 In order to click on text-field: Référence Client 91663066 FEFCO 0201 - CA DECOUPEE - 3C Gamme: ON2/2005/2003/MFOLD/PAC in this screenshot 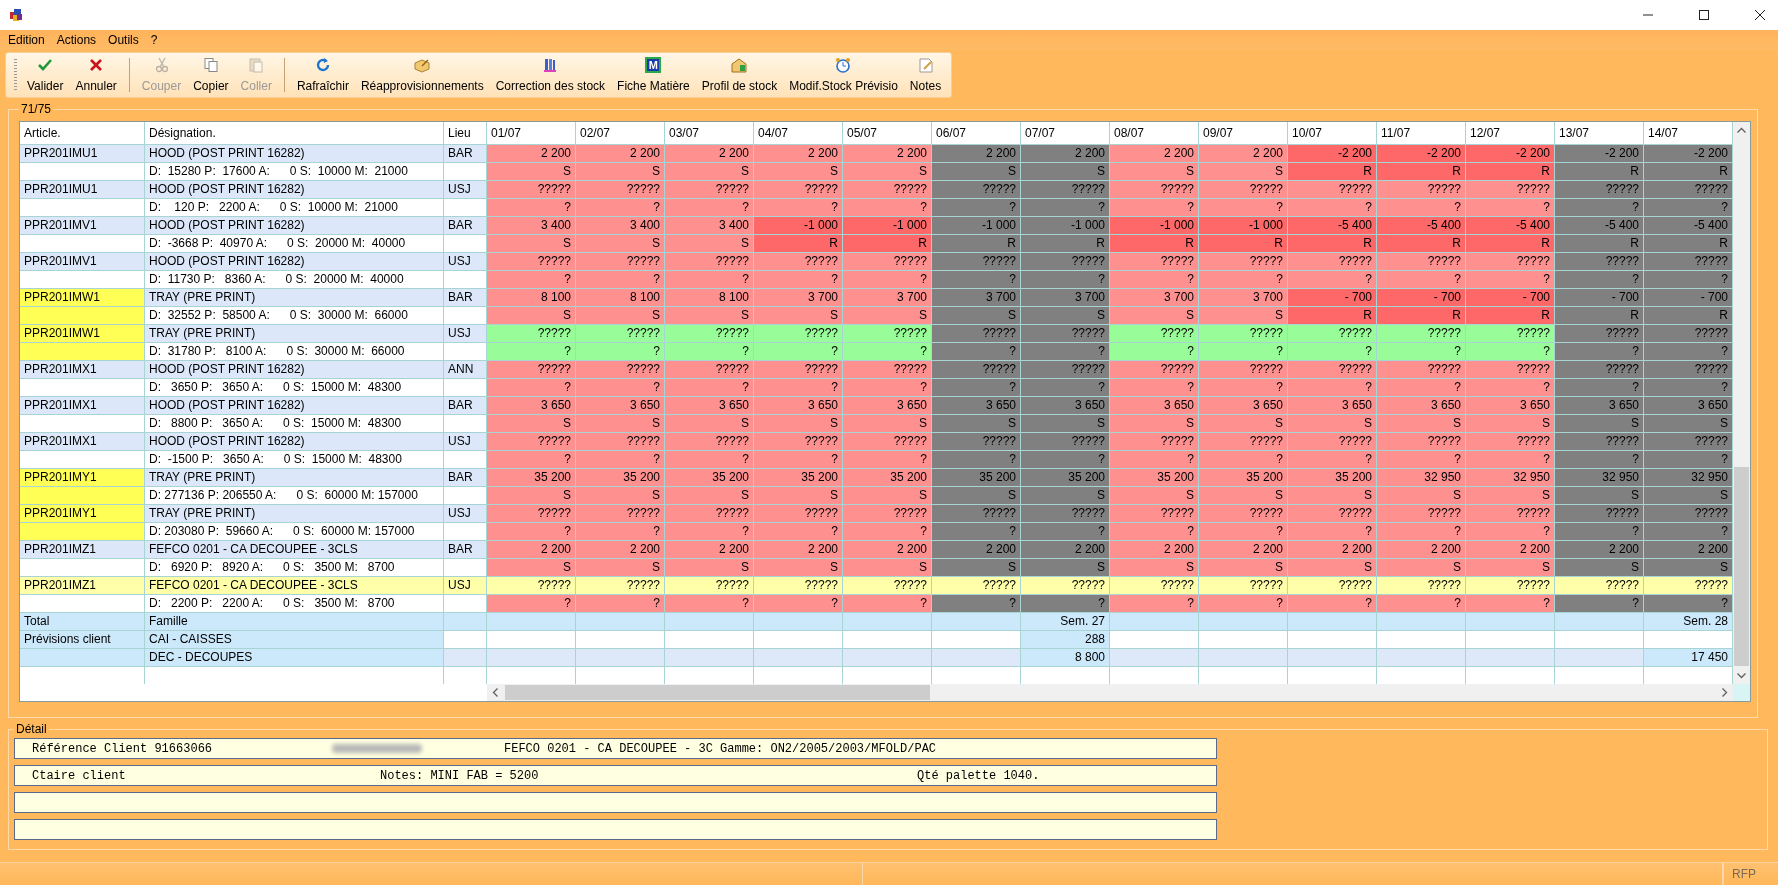, I will do `click(615, 748)`.